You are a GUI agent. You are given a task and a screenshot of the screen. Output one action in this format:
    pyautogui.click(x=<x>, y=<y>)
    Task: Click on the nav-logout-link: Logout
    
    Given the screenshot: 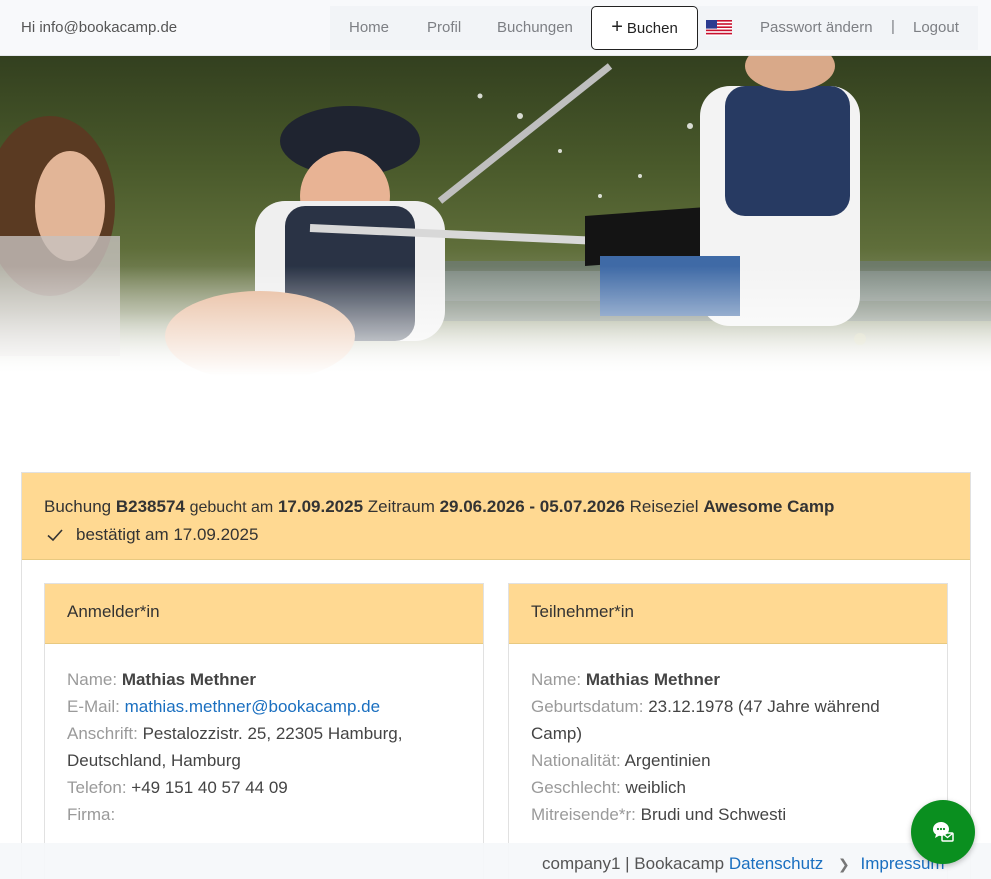 What is the action you would take?
    pyautogui.click(x=936, y=27)
    